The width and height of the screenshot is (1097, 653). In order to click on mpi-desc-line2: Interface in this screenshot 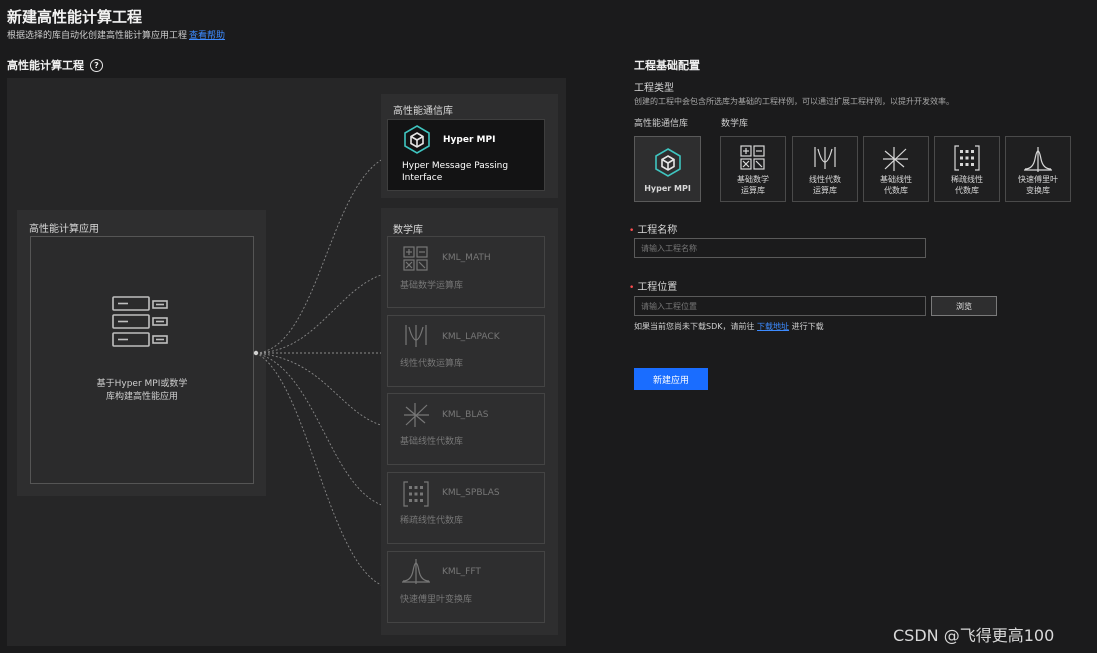, I will do `click(422, 178)`.